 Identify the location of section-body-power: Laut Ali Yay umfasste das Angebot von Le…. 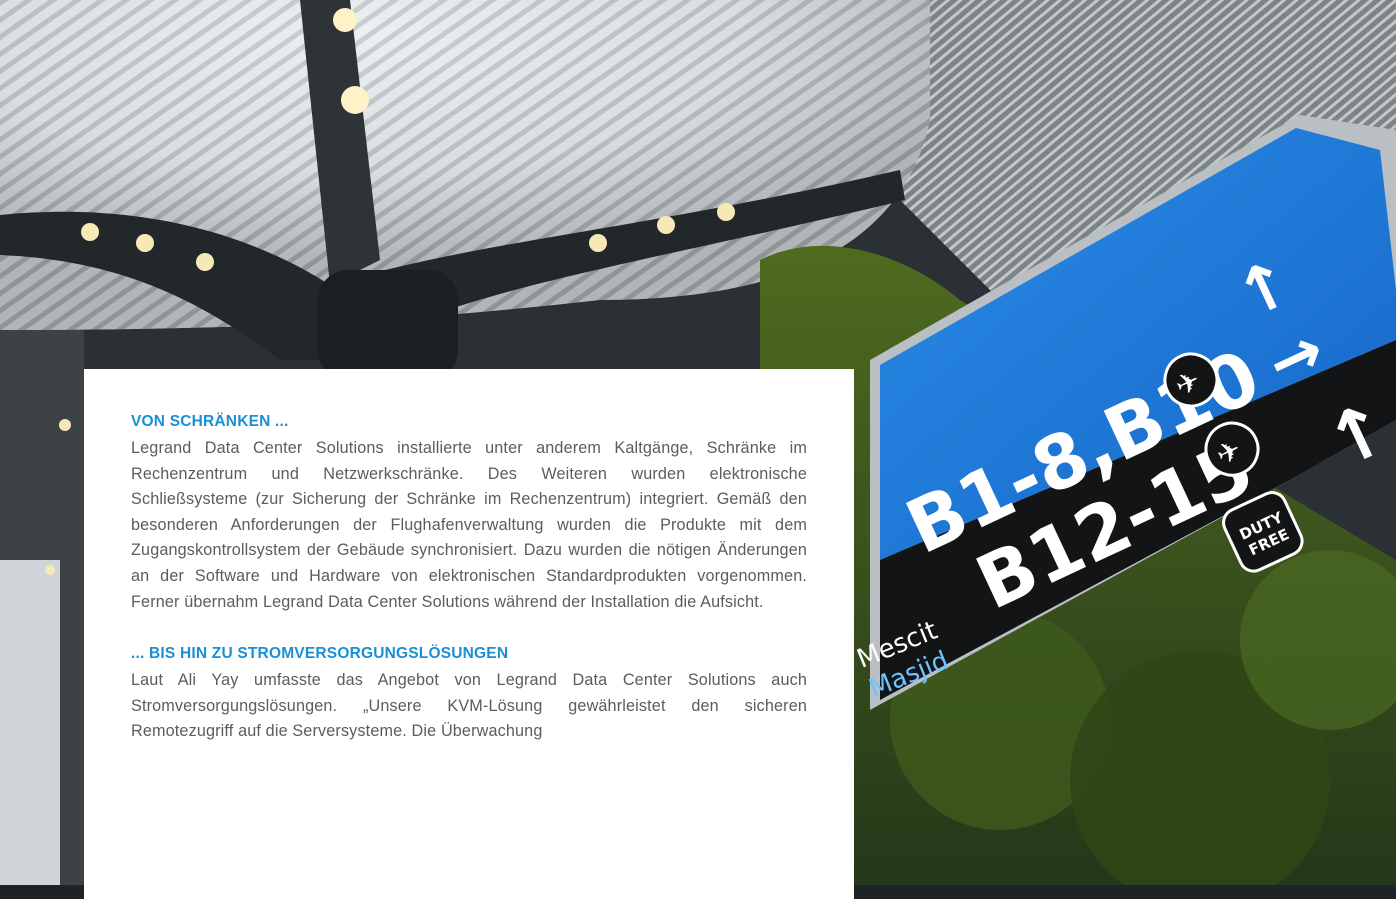
(469, 706).